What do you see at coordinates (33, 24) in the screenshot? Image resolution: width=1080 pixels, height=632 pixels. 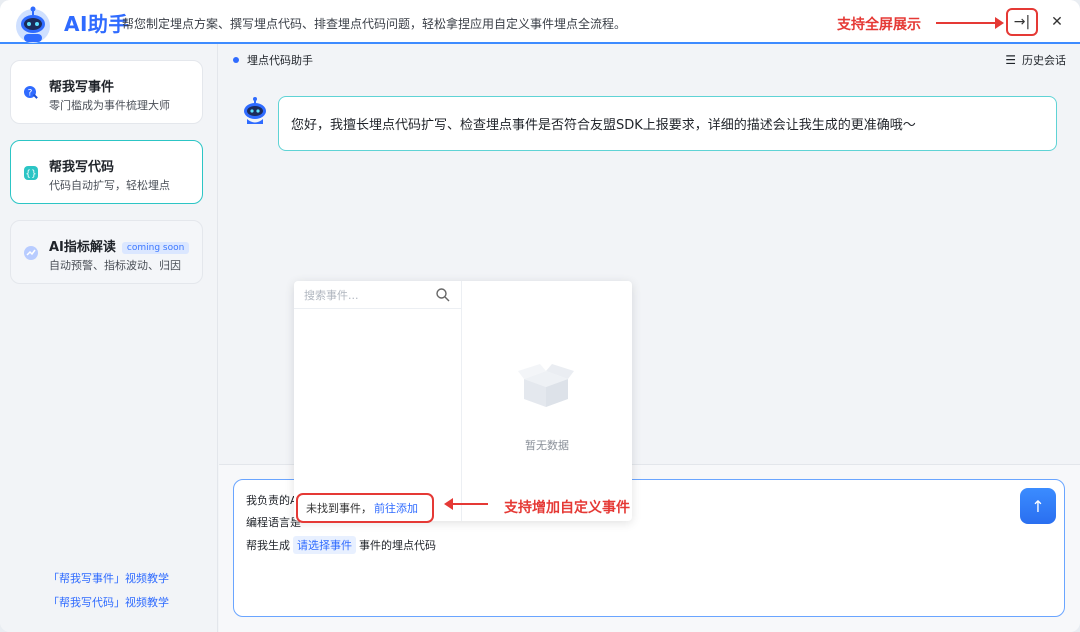 I see `robot-logo-icon` at bounding box center [33, 24].